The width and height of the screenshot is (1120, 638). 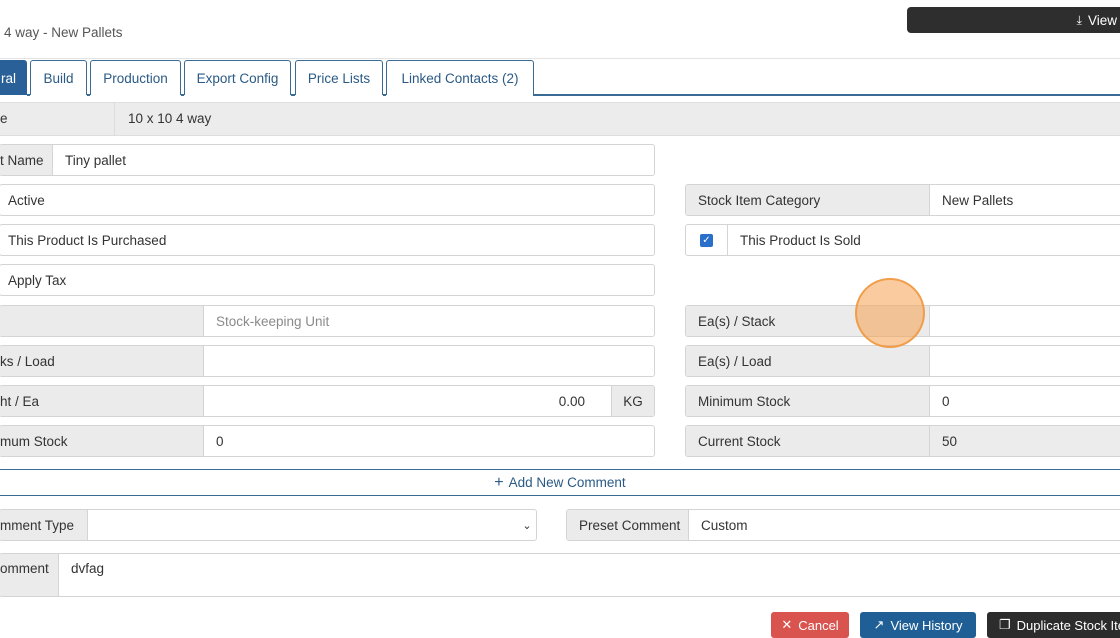 I want to click on min-stock-field: Minimum Stock 0, so click(x=902, y=401).